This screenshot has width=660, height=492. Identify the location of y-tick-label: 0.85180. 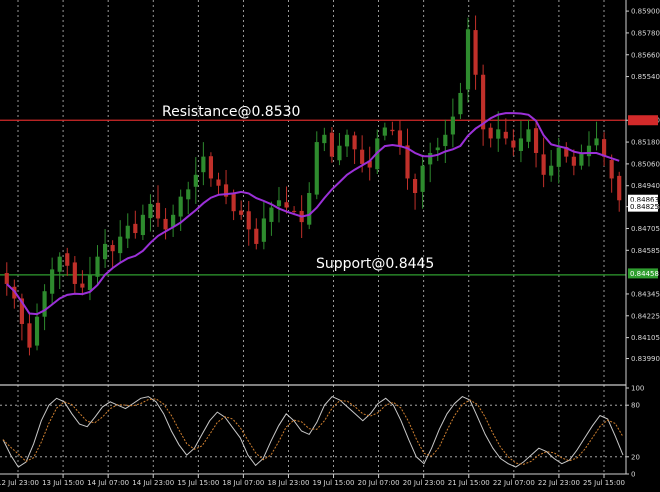
(645, 143).